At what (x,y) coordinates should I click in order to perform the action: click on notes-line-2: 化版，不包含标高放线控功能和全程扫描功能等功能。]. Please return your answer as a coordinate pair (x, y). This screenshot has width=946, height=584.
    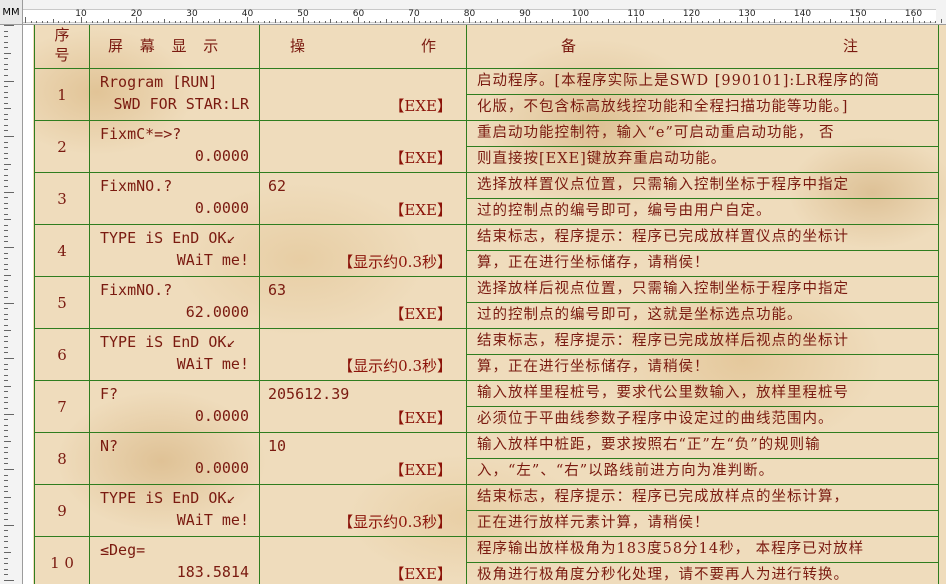
    Looking at the image, I should click on (663, 107).